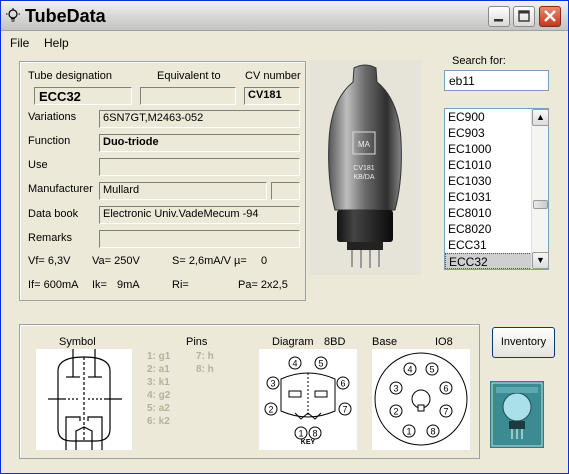 The image size is (569, 474). I want to click on tube-code-label: KB/DA, so click(363, 177).